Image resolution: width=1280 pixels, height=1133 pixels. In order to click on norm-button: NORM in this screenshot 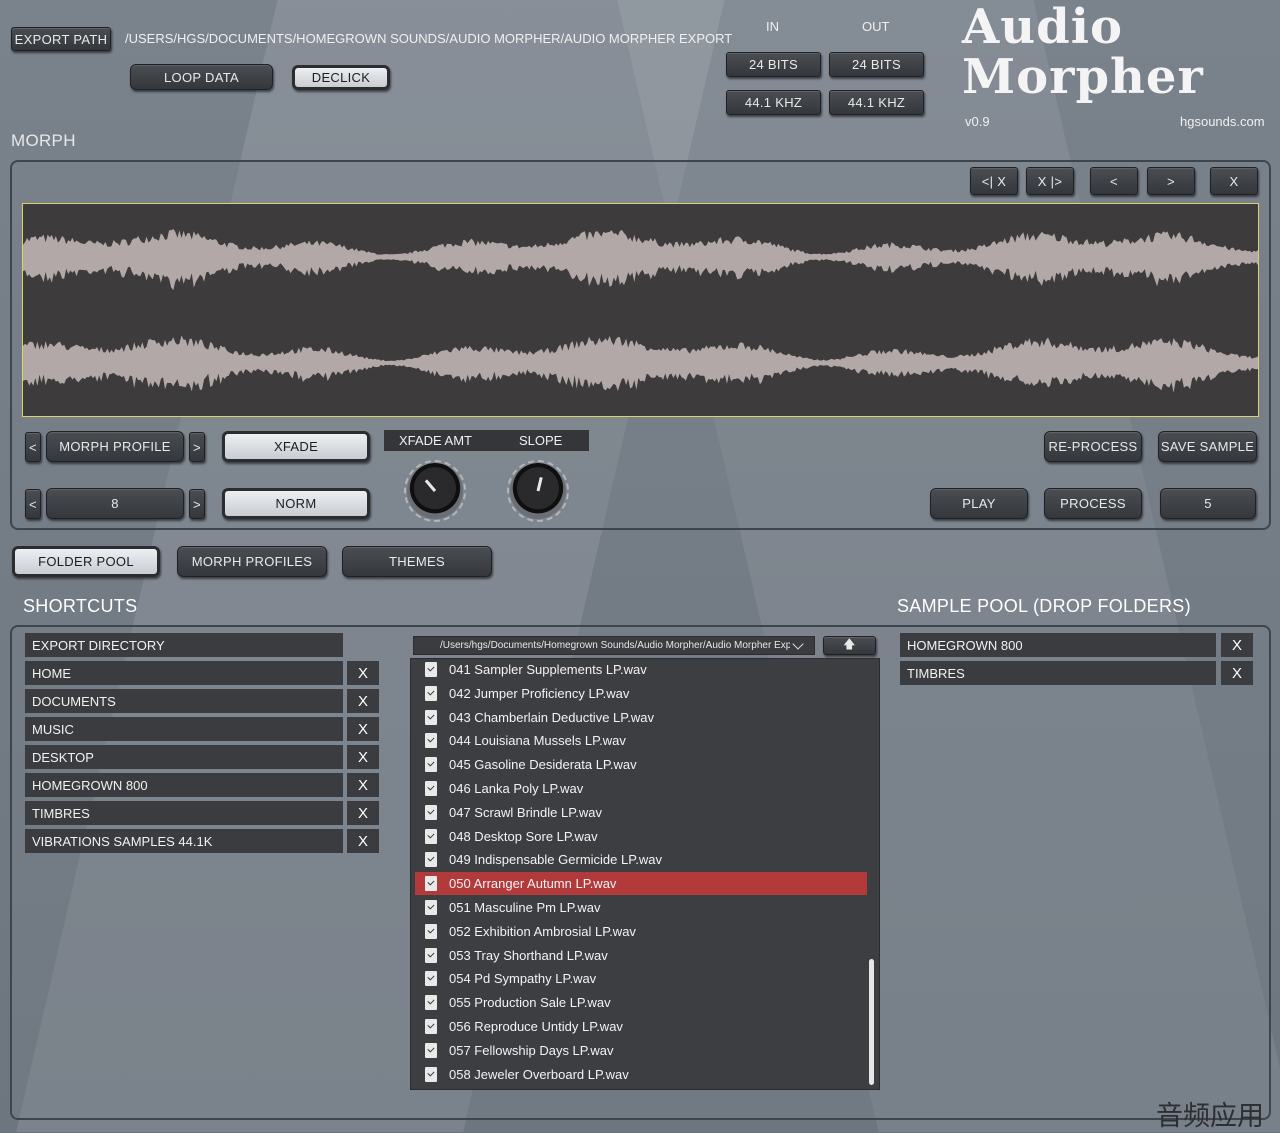, I will do `click(296, 503)`.